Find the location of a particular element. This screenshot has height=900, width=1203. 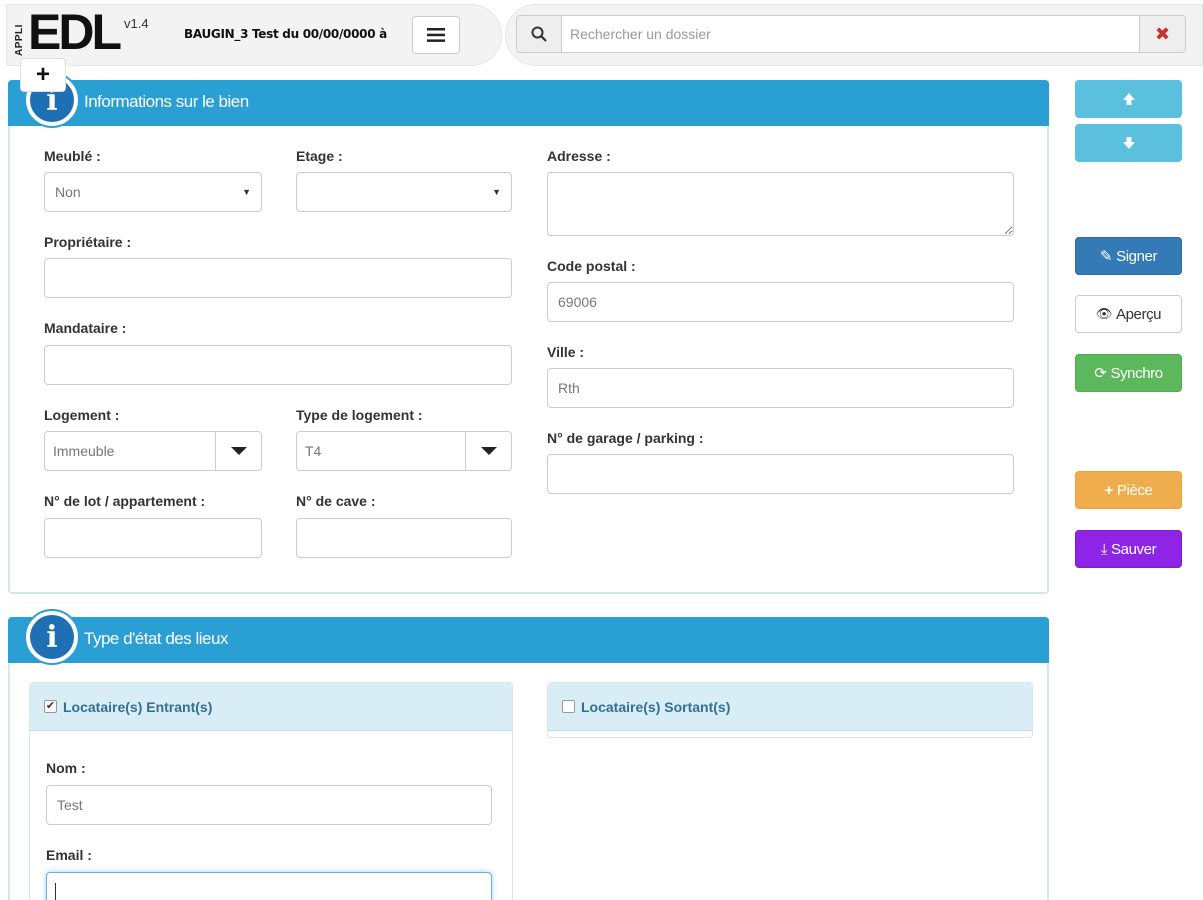

nom-label: Nom : is located at coordinates (66, 768).